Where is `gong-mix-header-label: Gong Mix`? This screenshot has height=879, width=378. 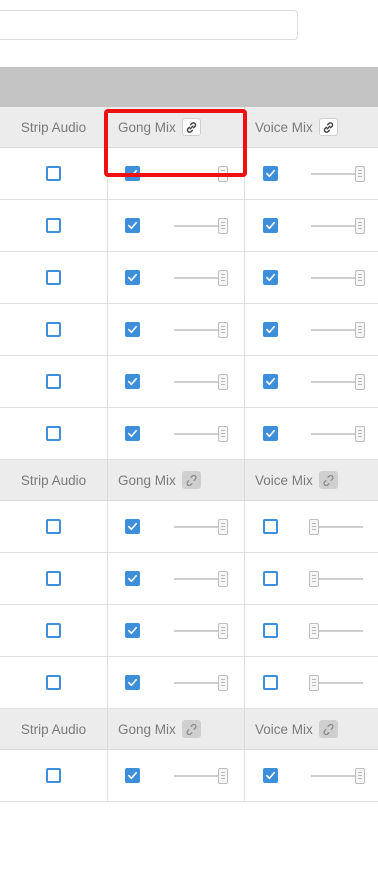
gong-mix-header-label: Gong Mix is located at coordinates (147, 480).